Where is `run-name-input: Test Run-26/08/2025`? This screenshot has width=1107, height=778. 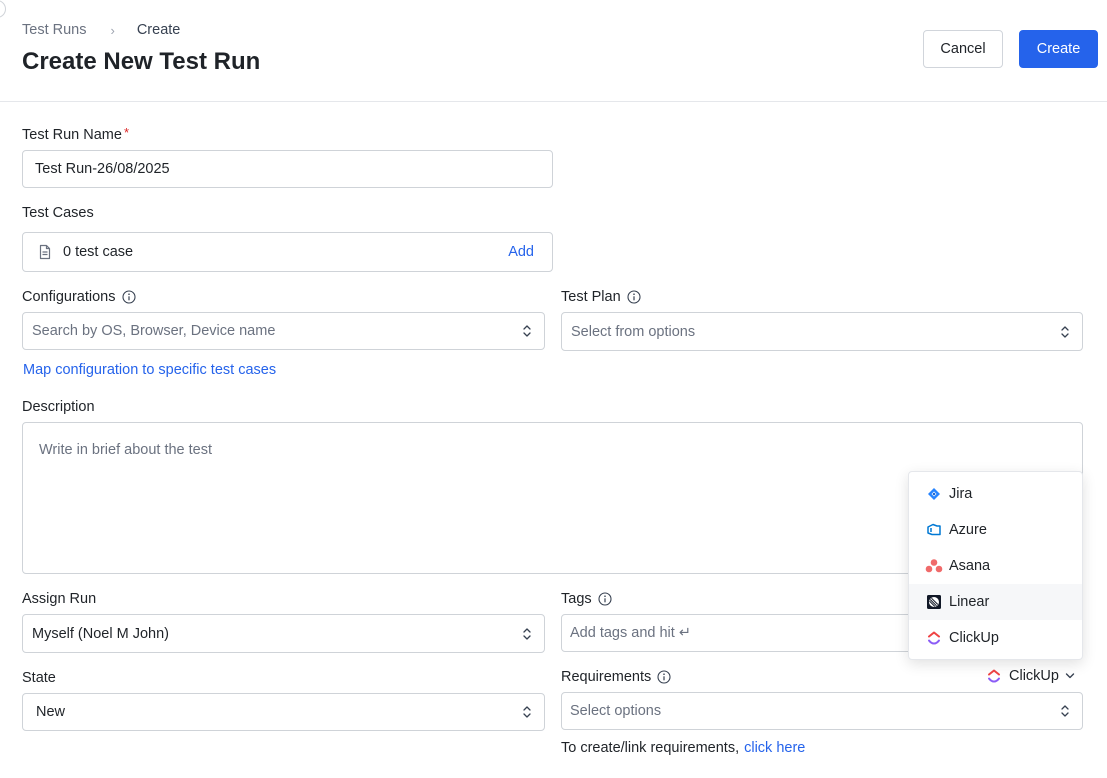
run-name-input: Test Run-26/08/2025 is located at coordinates (287, 169).